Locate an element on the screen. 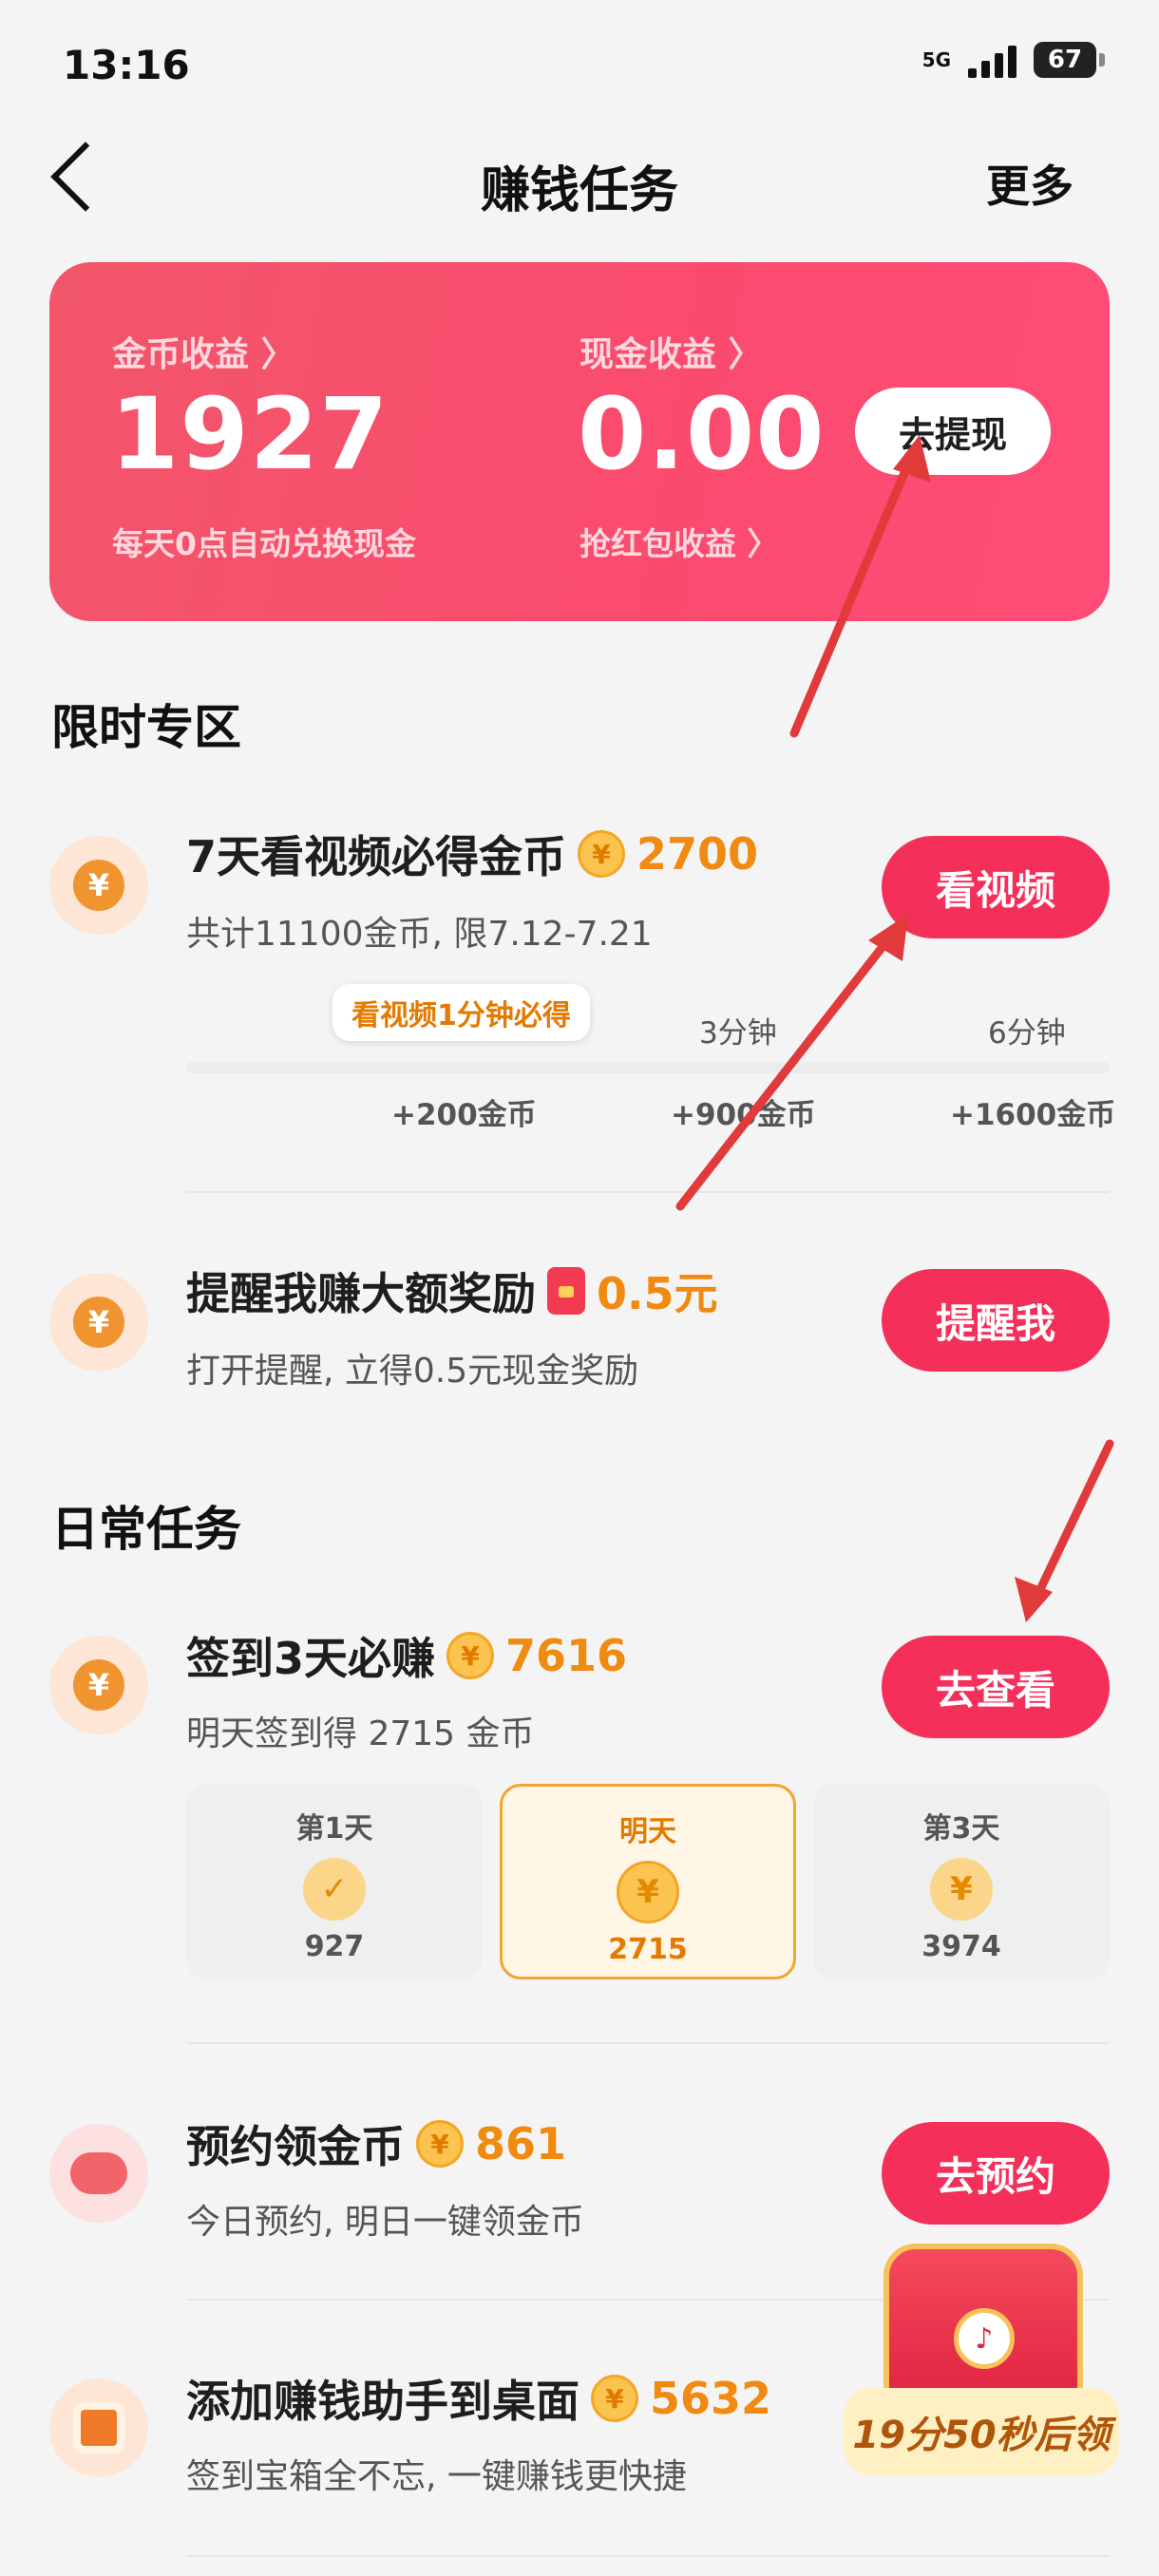 This screenshot has height=2576, width=1159. checkin-task-desc: 明天签到得 2715 金币 is located at coordinates (360, 1733).